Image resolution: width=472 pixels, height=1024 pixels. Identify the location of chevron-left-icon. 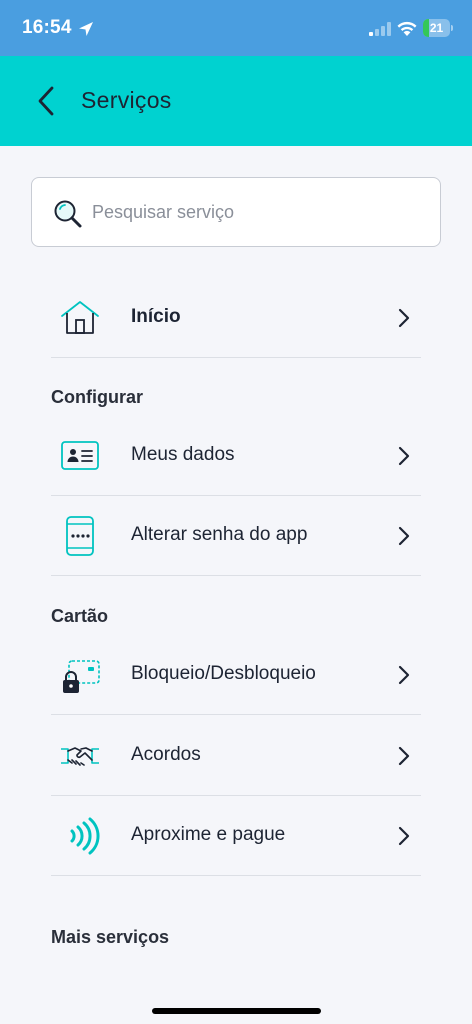
(46, 101).